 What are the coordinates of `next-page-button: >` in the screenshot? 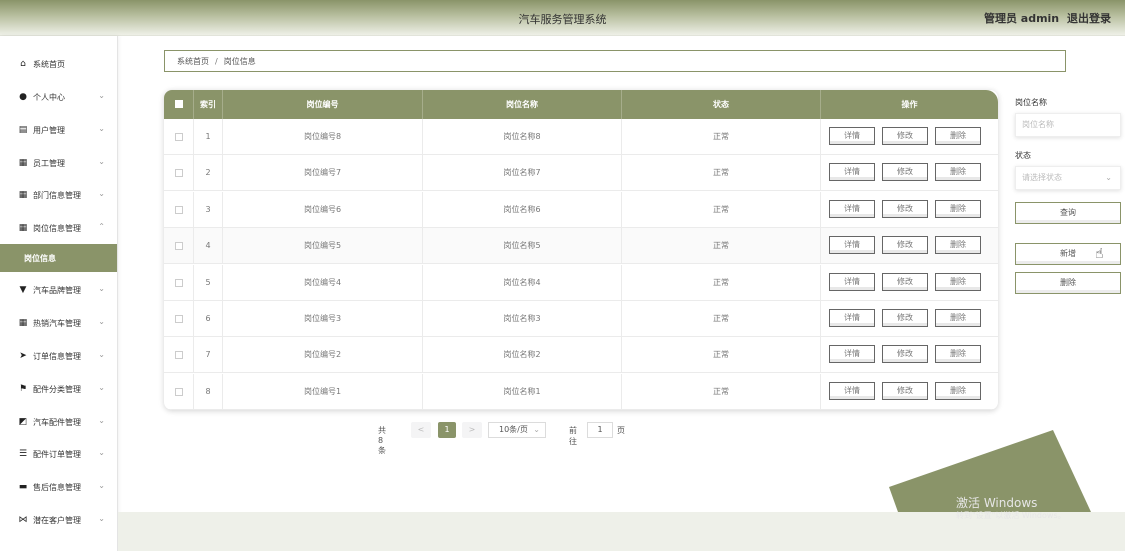 It's located at (472, 430).